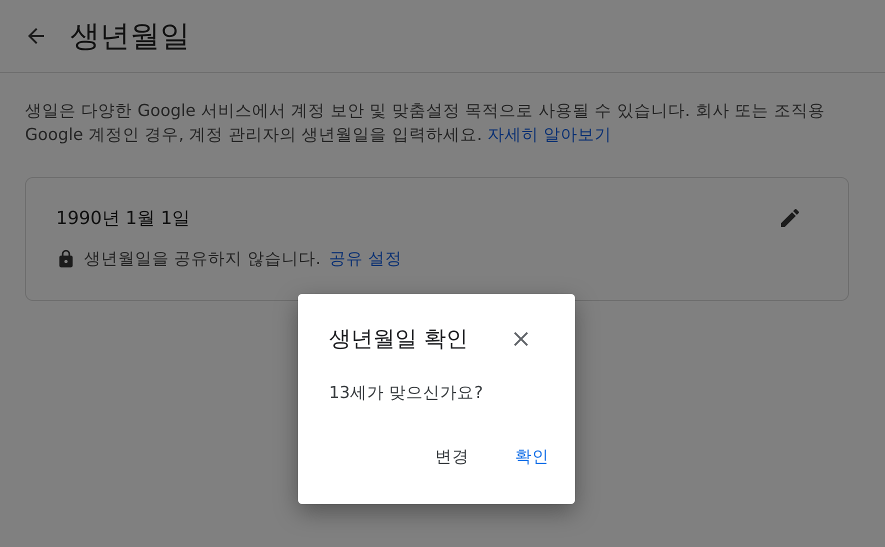 The image size is (885, 547). I want to click on change-button: 변경, so click(452, 457).